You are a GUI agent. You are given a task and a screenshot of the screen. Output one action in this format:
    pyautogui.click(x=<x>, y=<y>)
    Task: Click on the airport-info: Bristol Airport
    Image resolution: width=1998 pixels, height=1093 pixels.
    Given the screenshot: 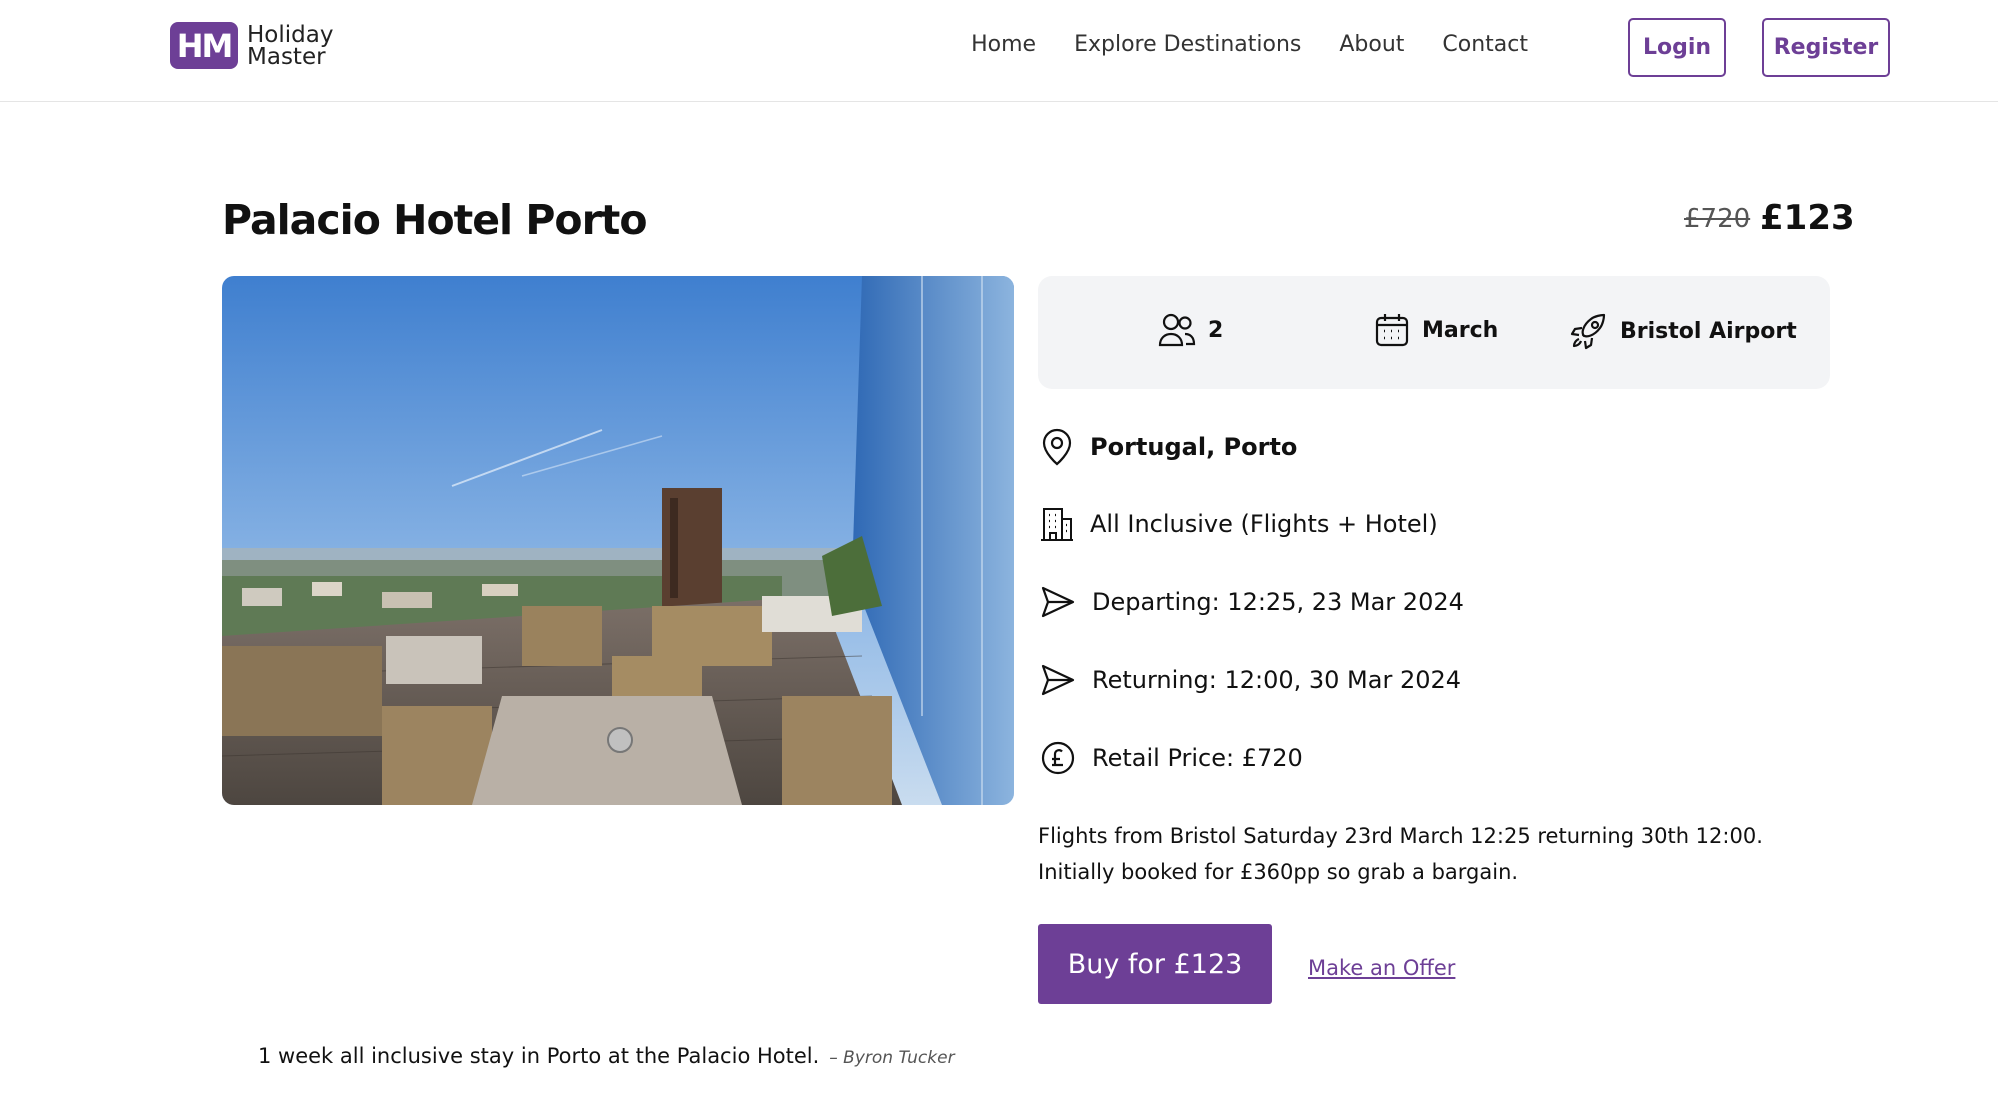 What is the action you would take?
    pyautogui.click(x=1683, y=331)
    